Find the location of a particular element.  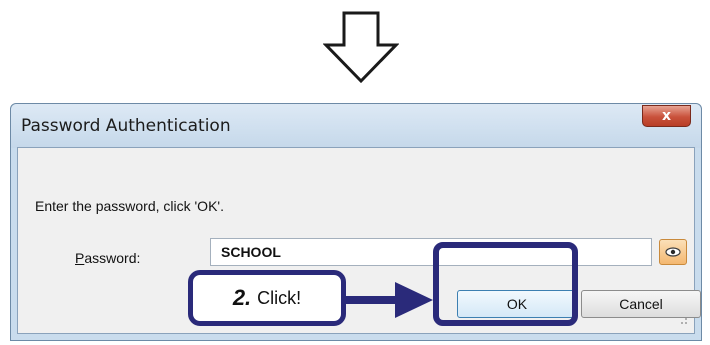

step-number: 2. is located at coordinates (242, 297).